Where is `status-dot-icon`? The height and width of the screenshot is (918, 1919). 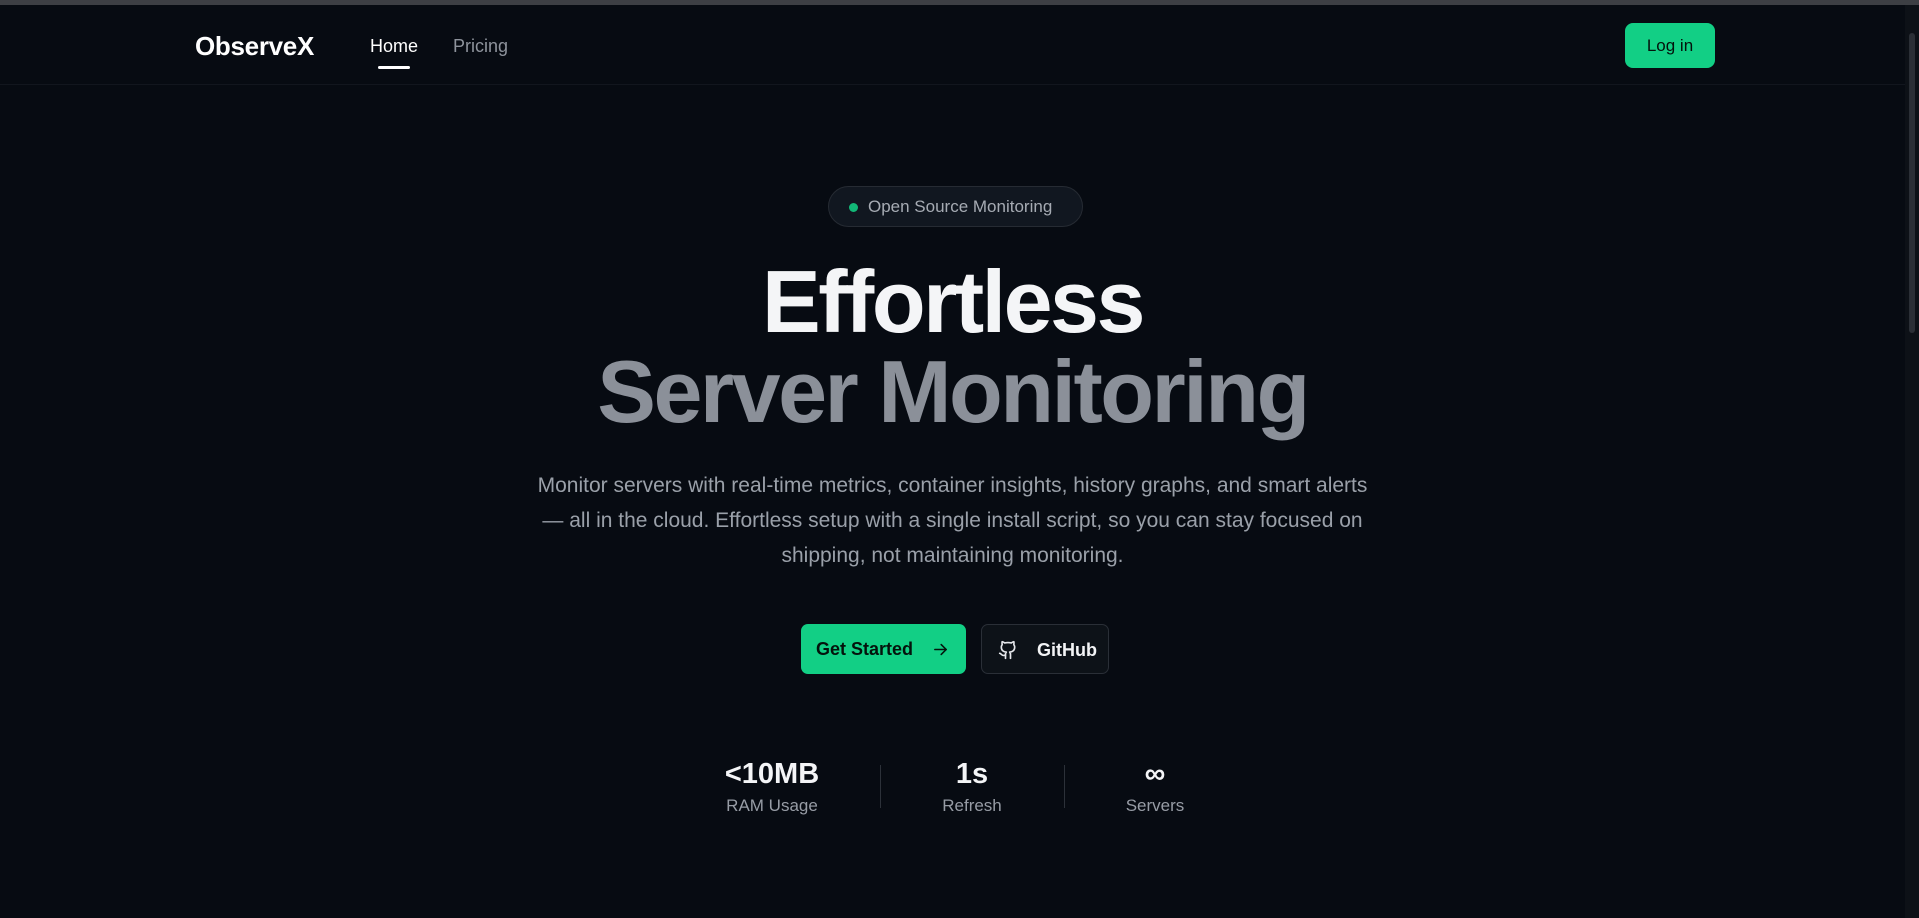 status-dot-icon is located at coordinates (853, 207).